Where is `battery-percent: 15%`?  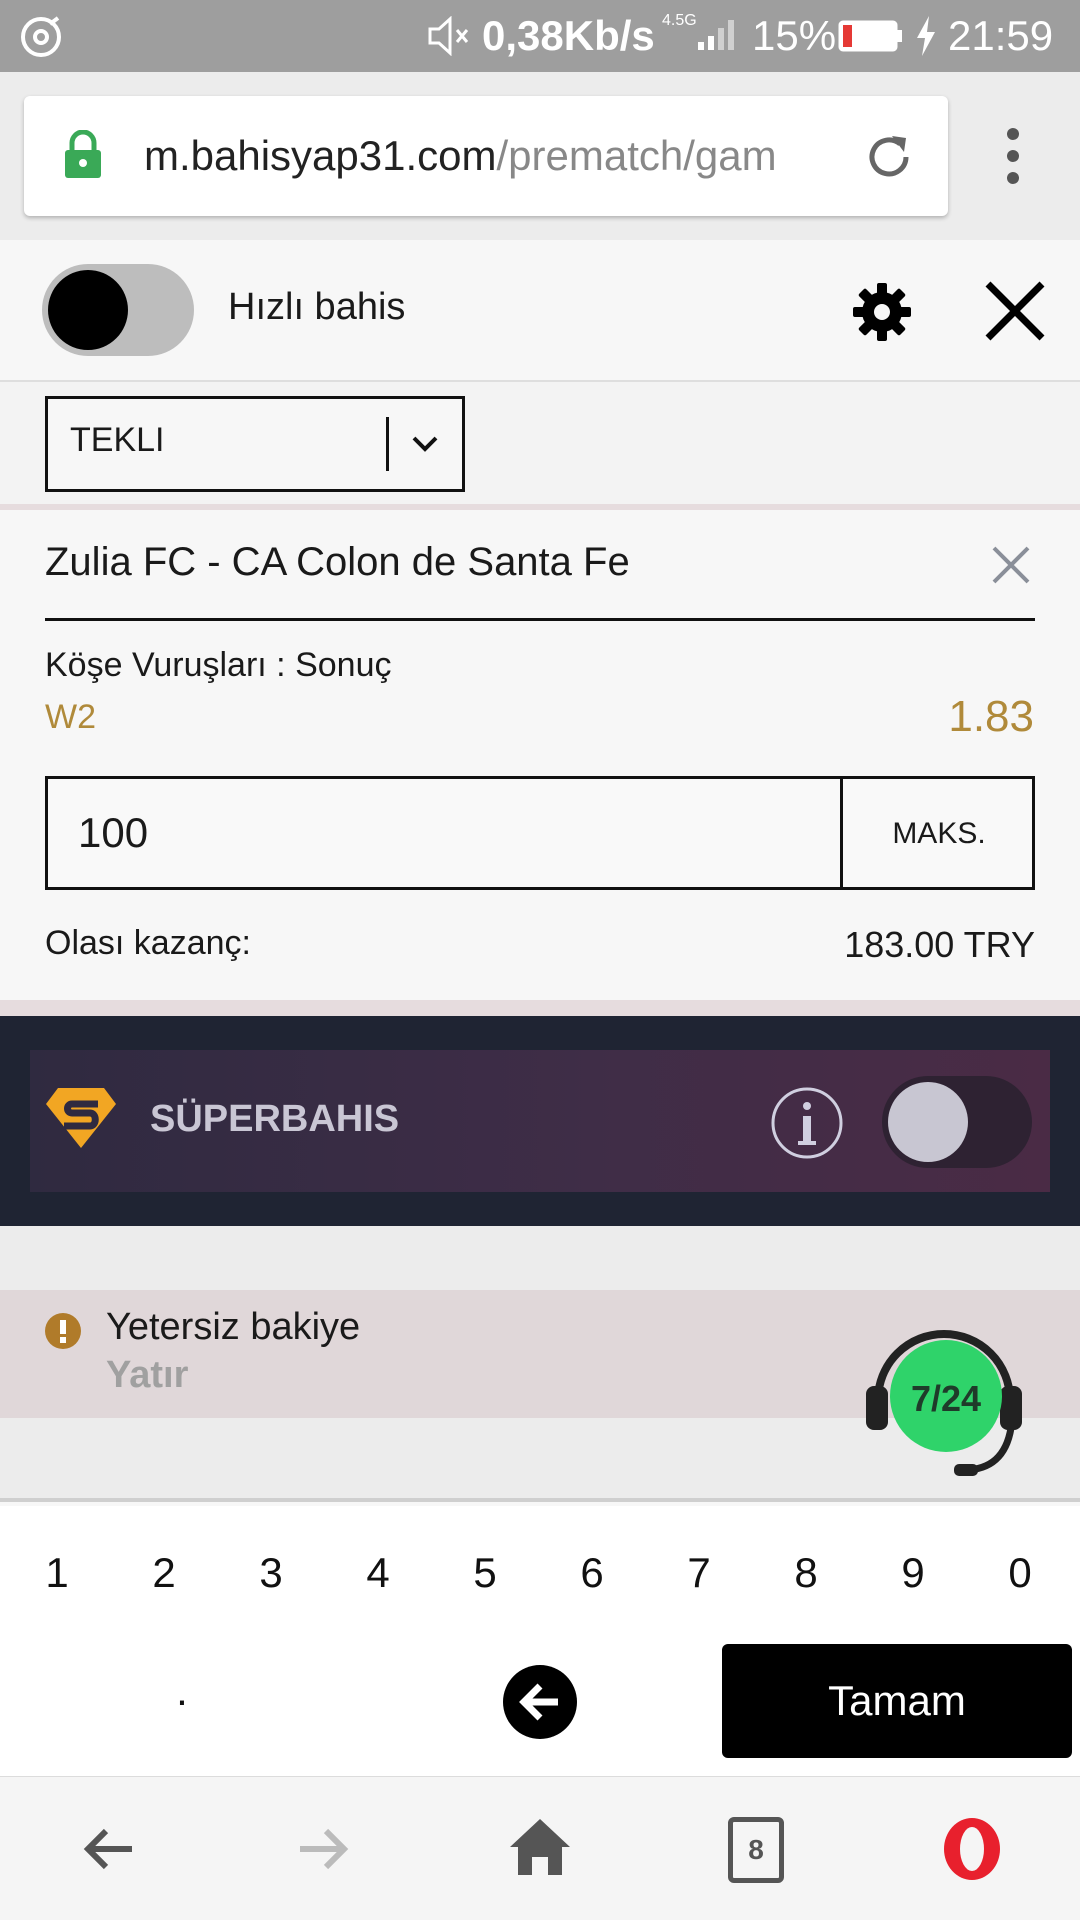
battery-percent: 15% is located at coordinates (794, 35).